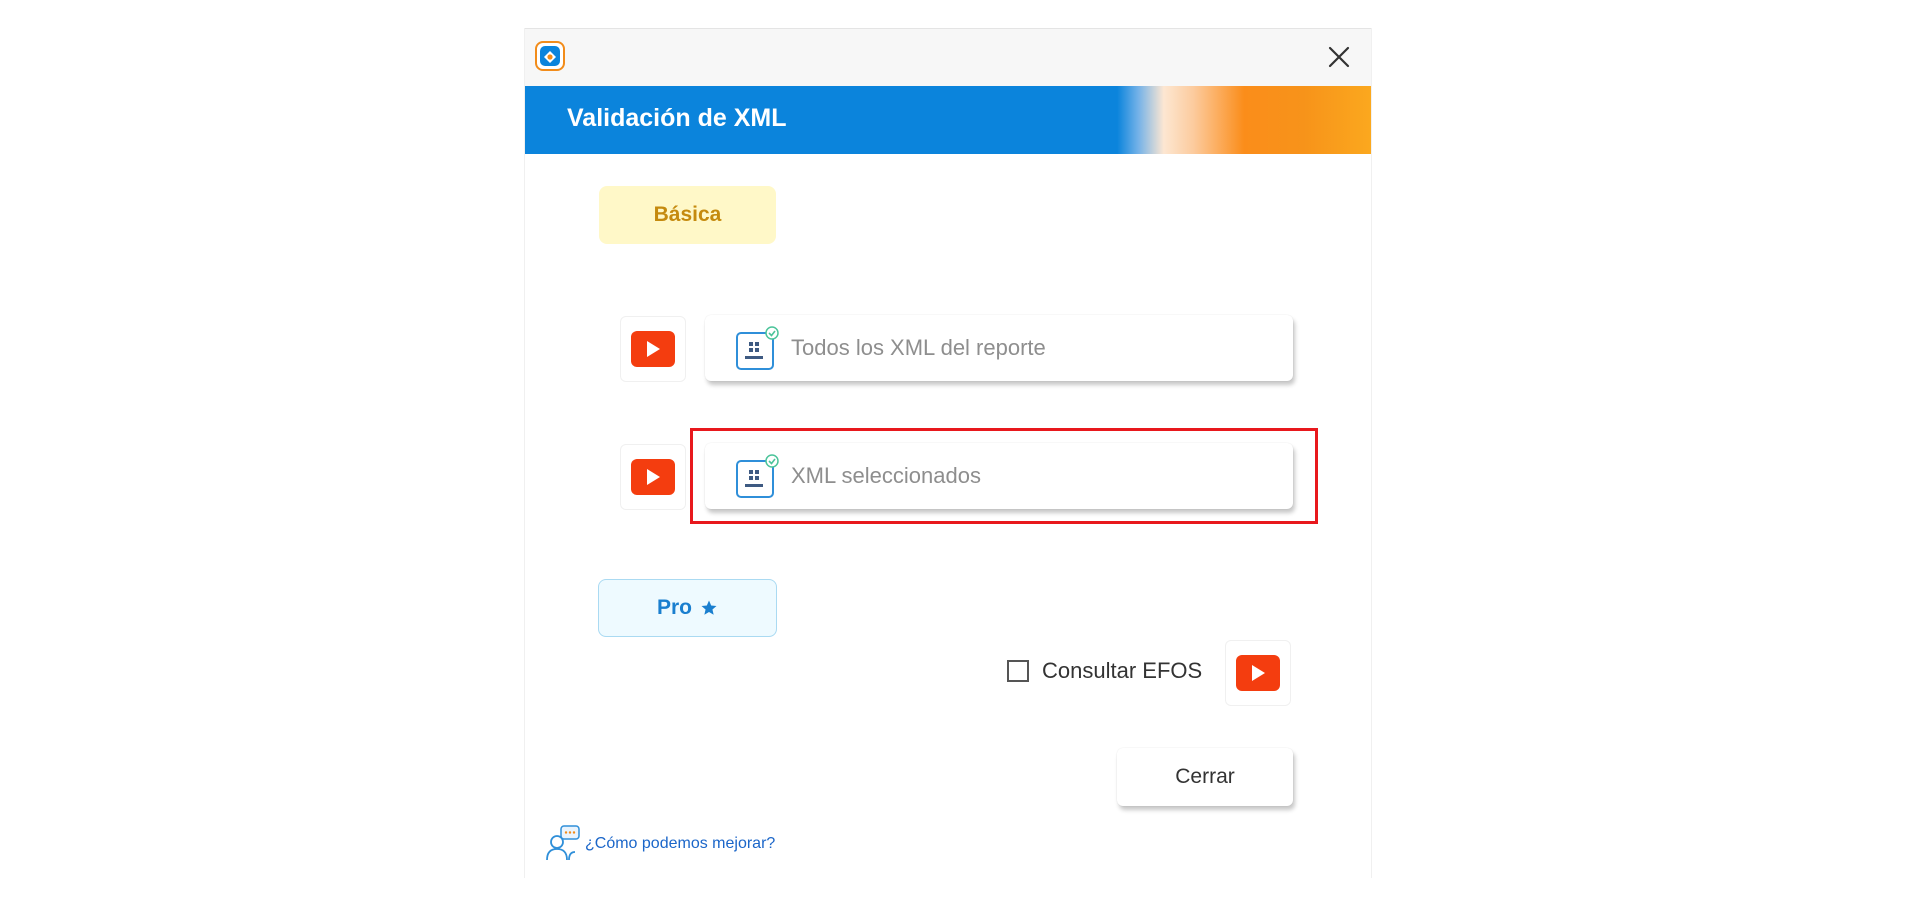 The image size is (1926, 910). What do you see at coordinates (687, 215) in the screenshot?
I see `basic-section-tag: Básica` at bounding box center [687, 215].